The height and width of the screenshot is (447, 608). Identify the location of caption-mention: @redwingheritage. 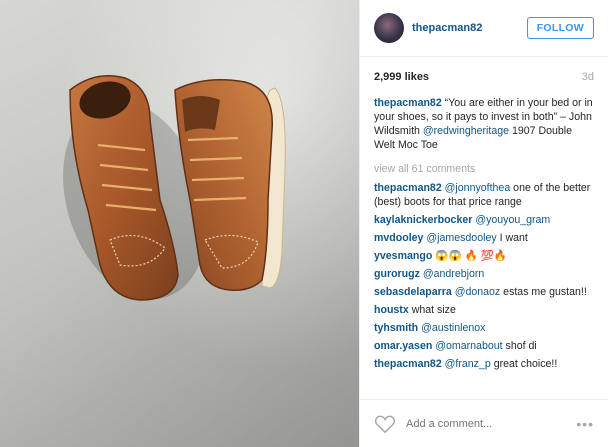
(466, 131).